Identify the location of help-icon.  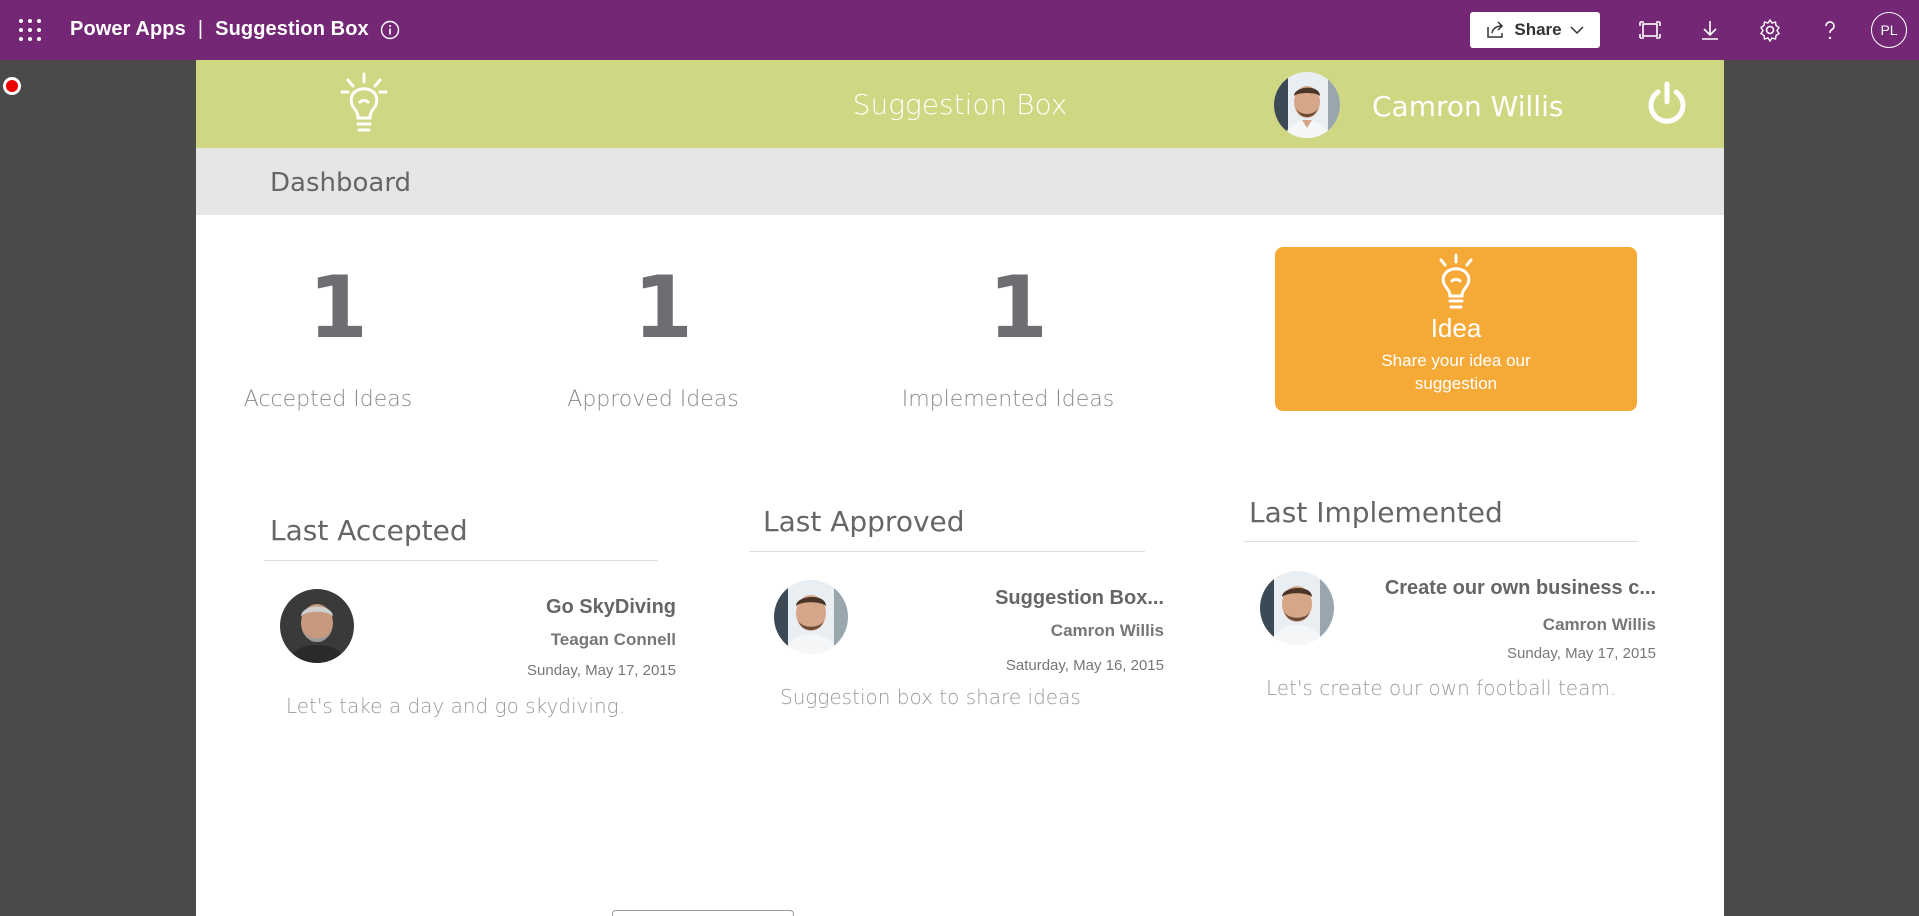
(1830, 30).